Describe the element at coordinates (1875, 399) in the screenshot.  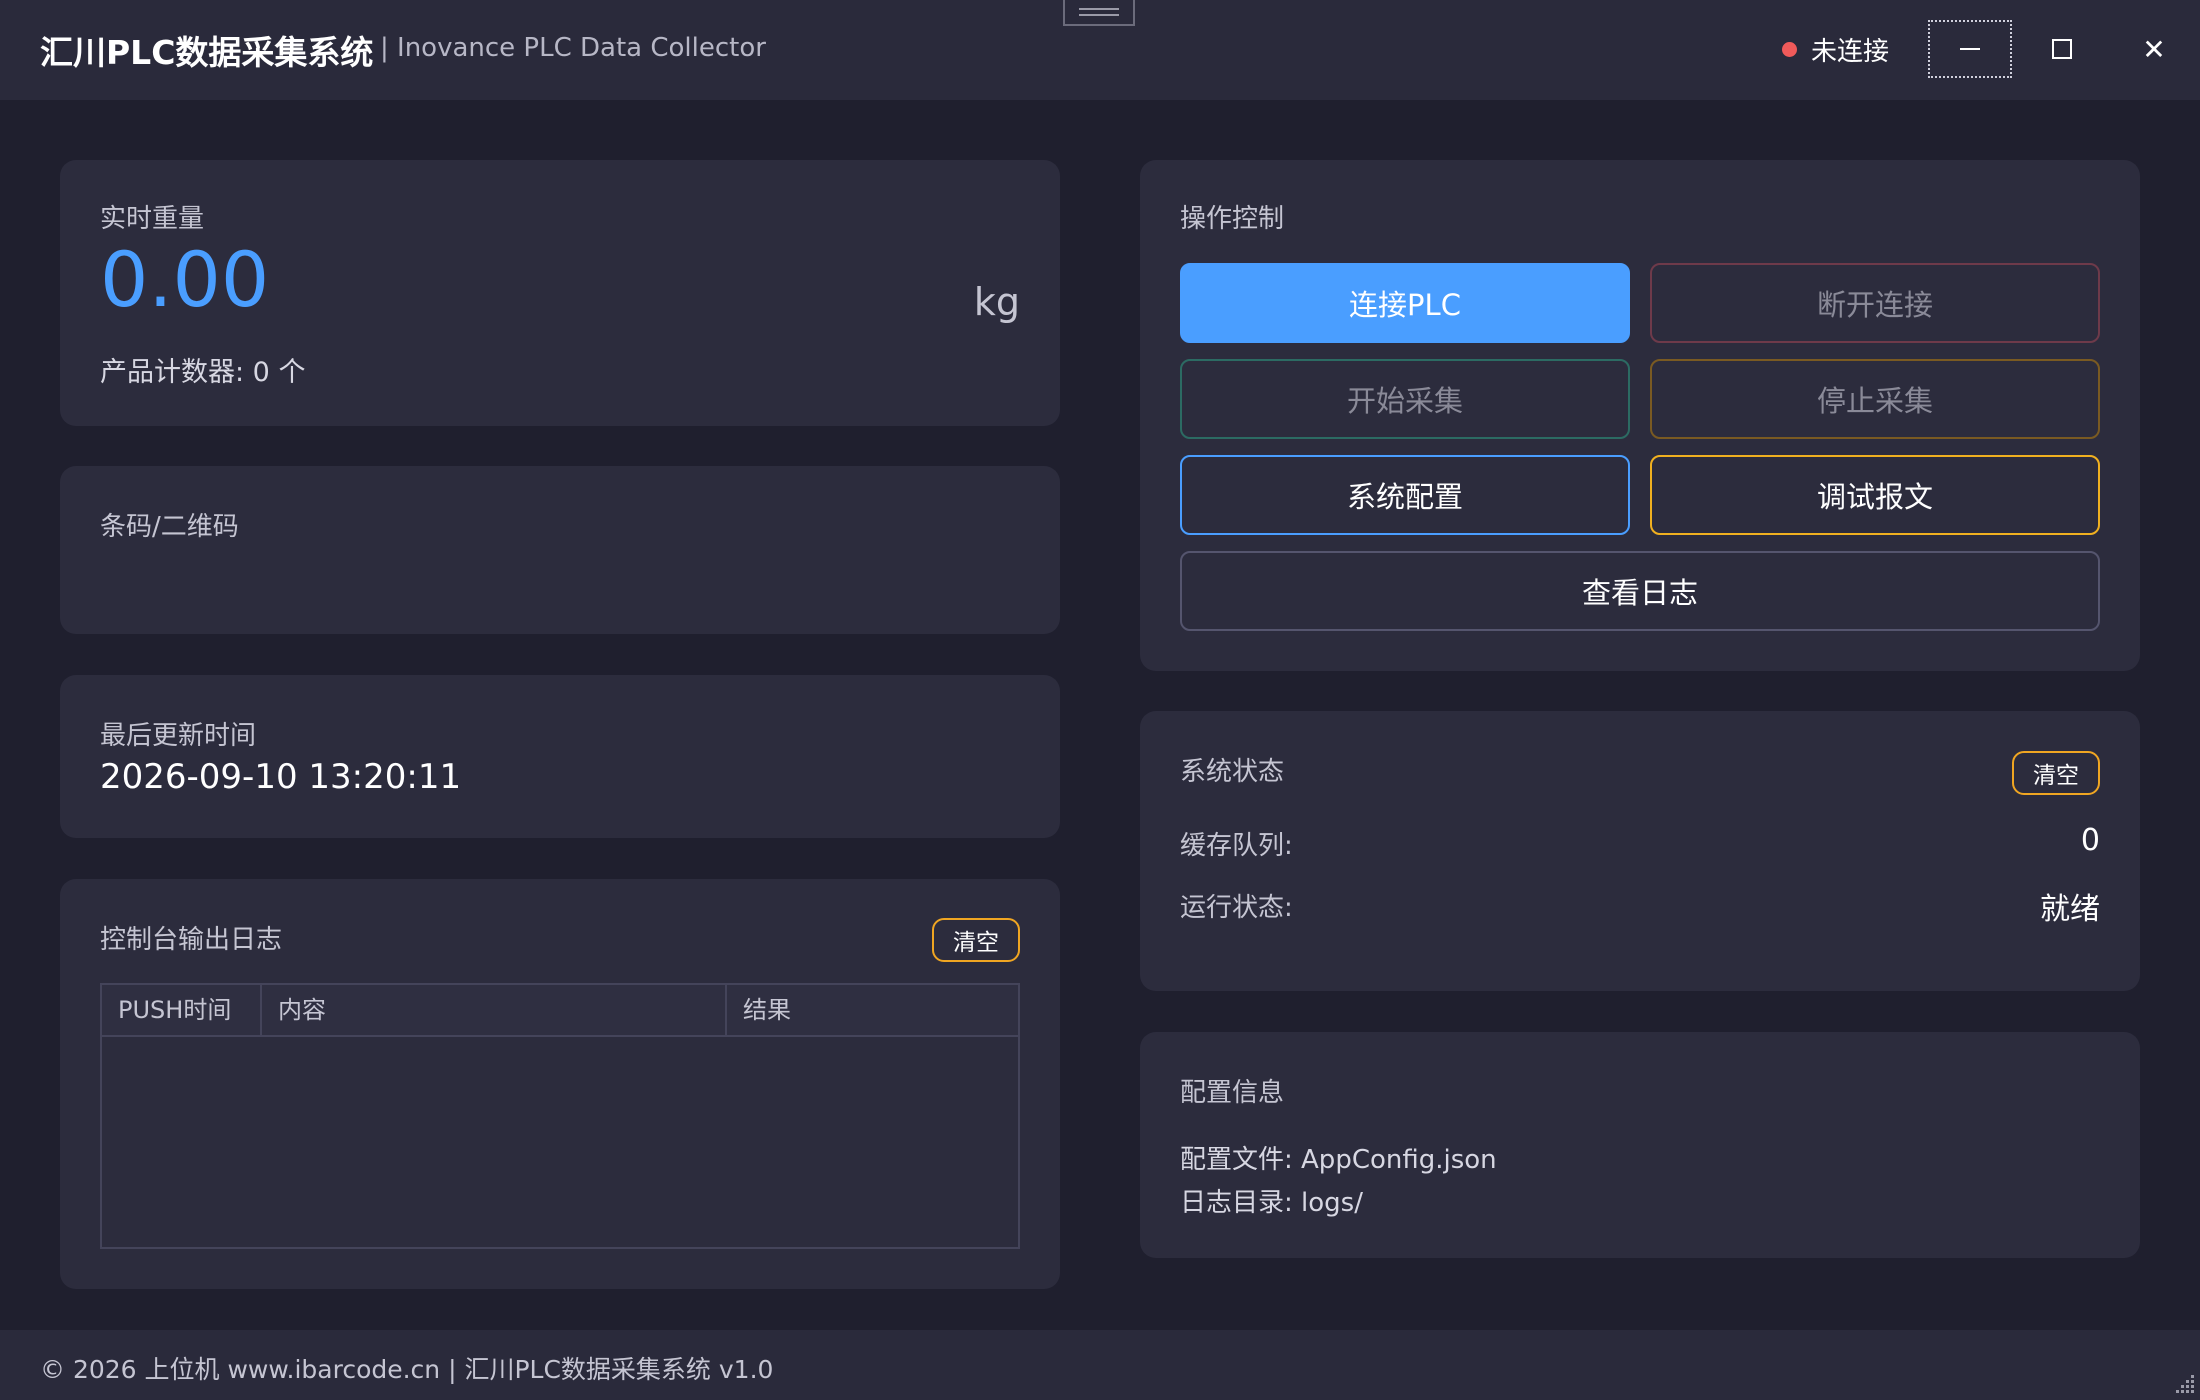
I see `stop-collect-button: 停止采集` at that location.